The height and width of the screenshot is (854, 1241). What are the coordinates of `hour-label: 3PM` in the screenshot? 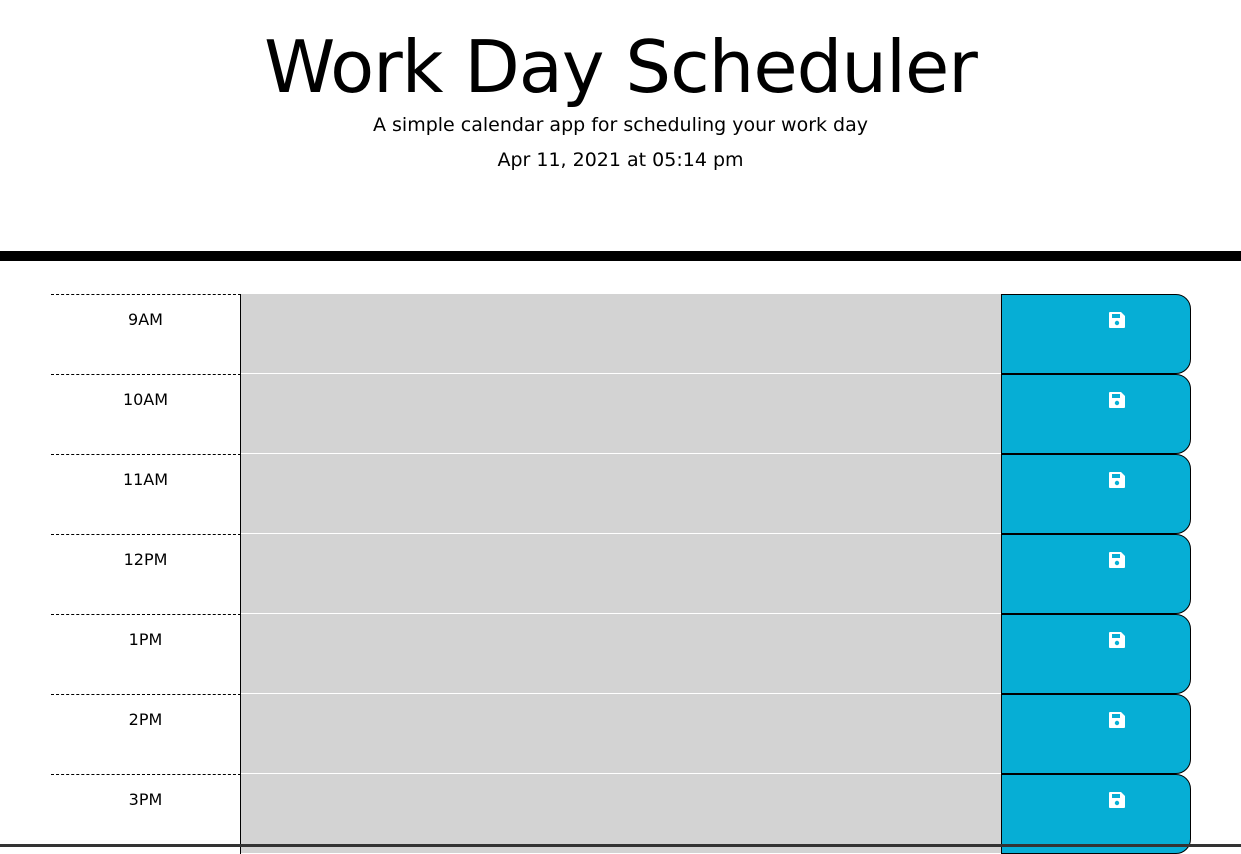 It's located at (146, 814).